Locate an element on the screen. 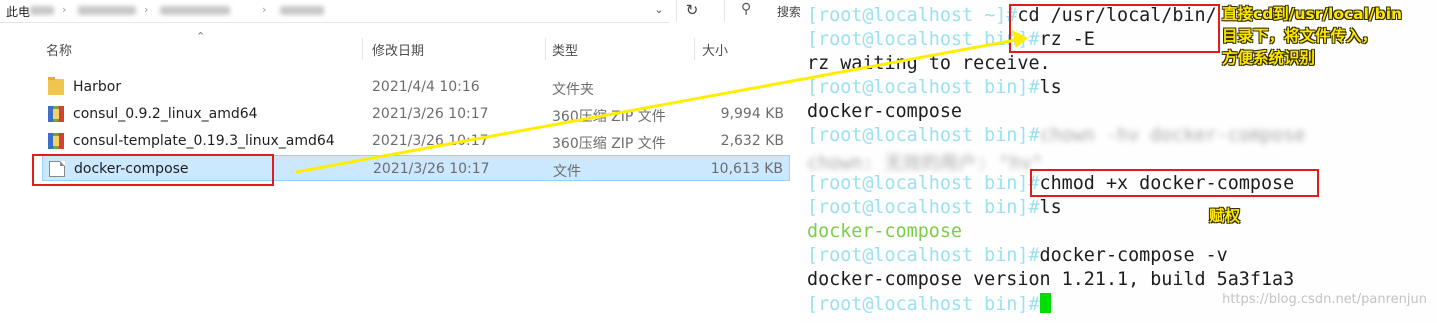 This screenshot has width=1437, height=323. terminal-output: rz waiting to receive. is located at coordinates (929, 63).